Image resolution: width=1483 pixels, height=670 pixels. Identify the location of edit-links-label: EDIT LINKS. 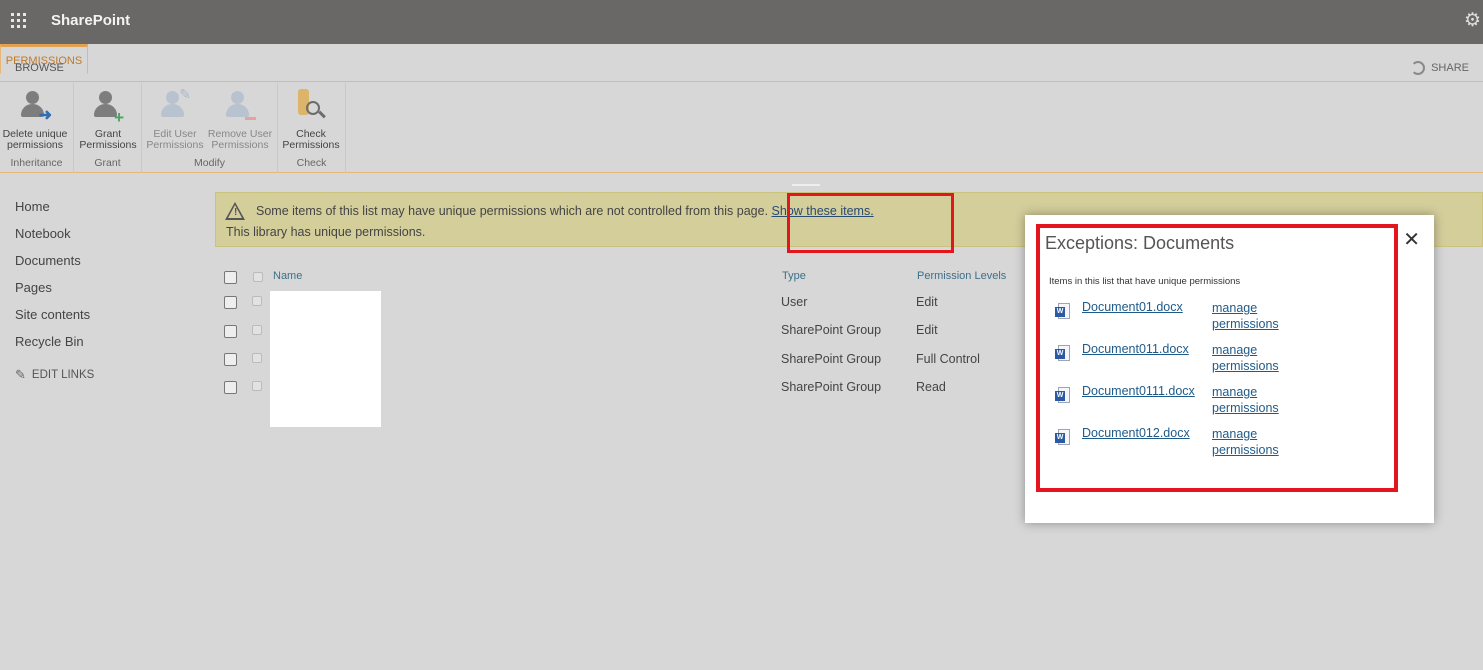
(63, 375).